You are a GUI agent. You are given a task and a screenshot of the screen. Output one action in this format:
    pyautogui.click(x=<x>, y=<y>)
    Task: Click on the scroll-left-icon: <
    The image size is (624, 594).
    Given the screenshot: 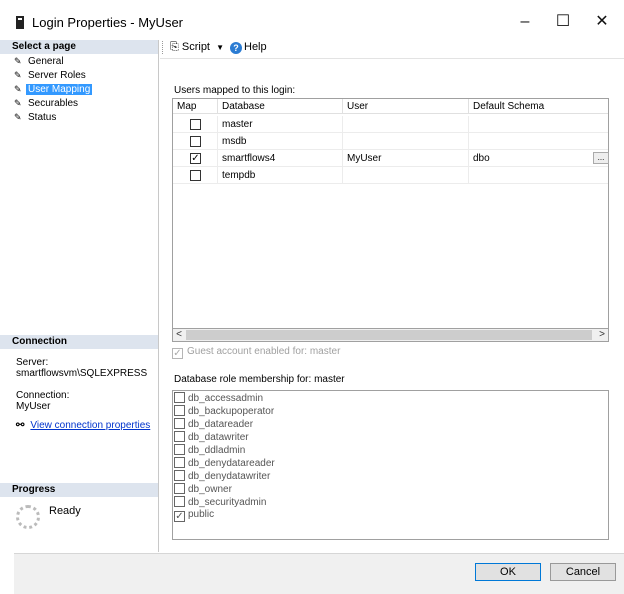 What is the action you would take?
    pyautogui.click(x=179, y=335)
    